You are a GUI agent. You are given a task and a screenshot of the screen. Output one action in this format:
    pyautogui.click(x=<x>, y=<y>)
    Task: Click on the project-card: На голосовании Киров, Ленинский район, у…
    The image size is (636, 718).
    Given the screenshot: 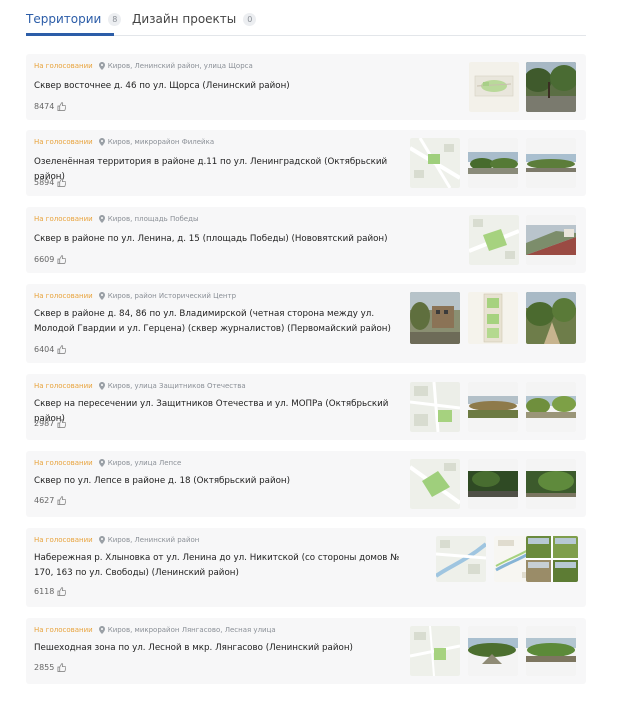 What is the action you would take?
    pyautogui.click(x=306, y=87)
    